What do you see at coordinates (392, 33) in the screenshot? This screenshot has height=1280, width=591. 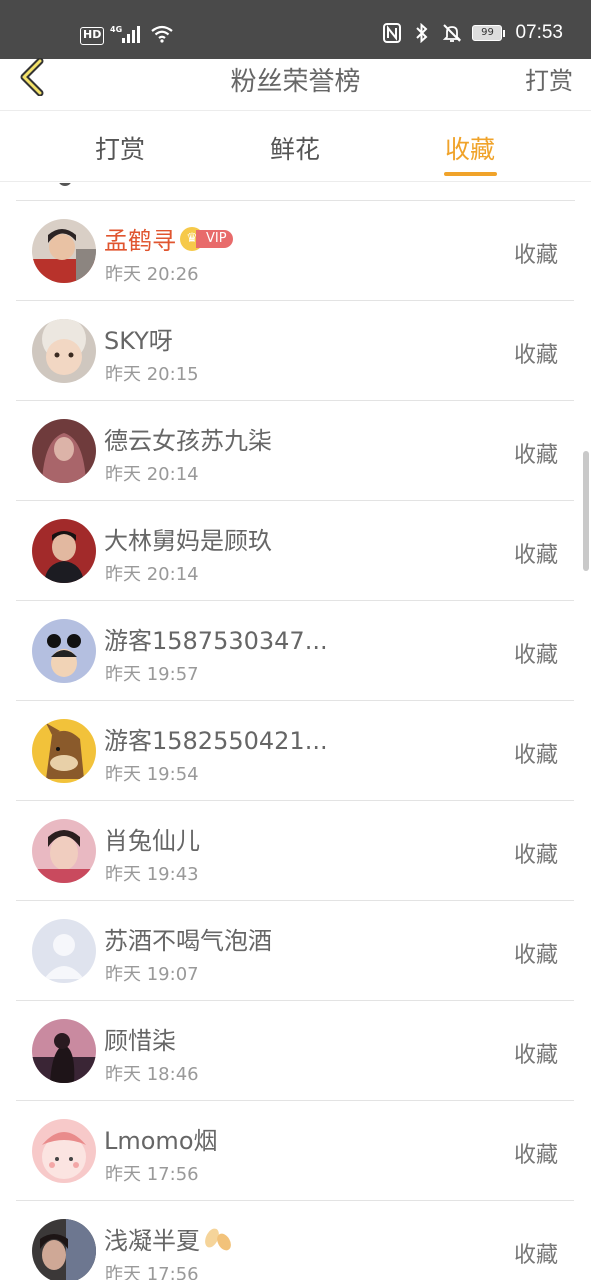 I see `nfc-icon` at bounding box center [392, 33].